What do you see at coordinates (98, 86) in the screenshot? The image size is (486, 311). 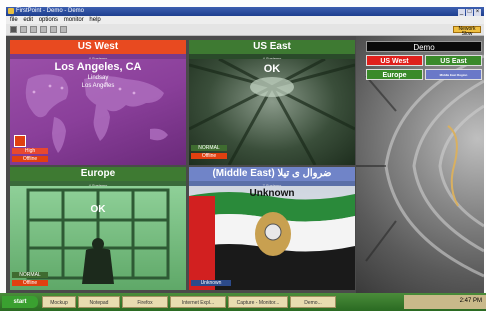 I see `location-line-2: Los Angeles` at bounding box center [98, 86].